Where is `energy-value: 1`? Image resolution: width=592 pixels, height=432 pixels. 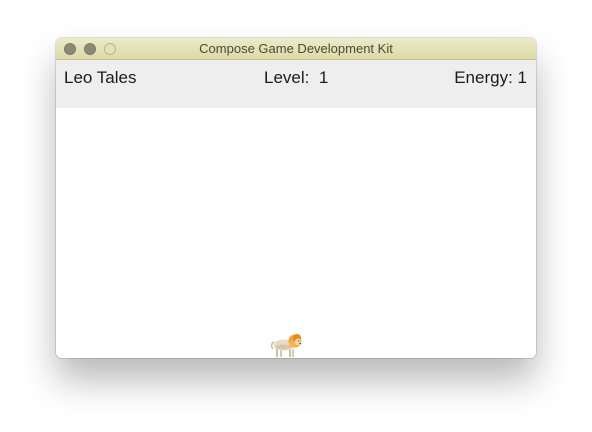
energy-value: 1 is located at coordinates (522, 77).